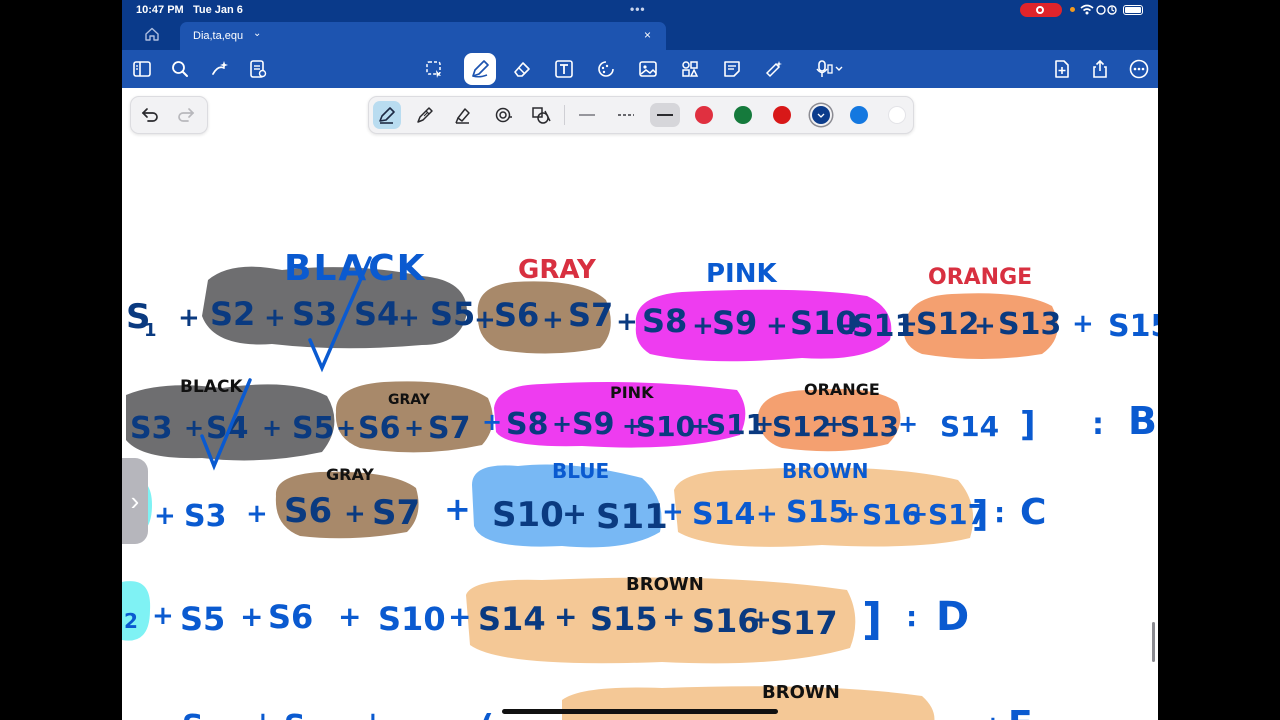  I want to click on highlighter-icon, so click(463, 115).